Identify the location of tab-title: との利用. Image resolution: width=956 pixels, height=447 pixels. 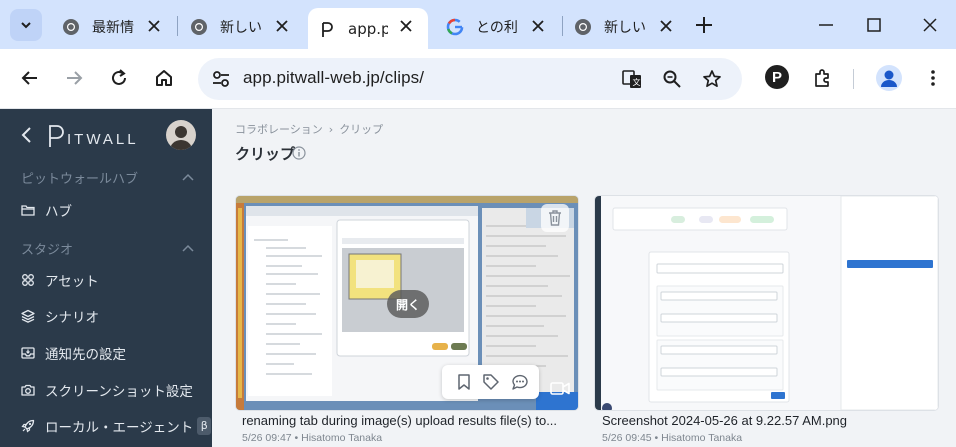
(497, 27).